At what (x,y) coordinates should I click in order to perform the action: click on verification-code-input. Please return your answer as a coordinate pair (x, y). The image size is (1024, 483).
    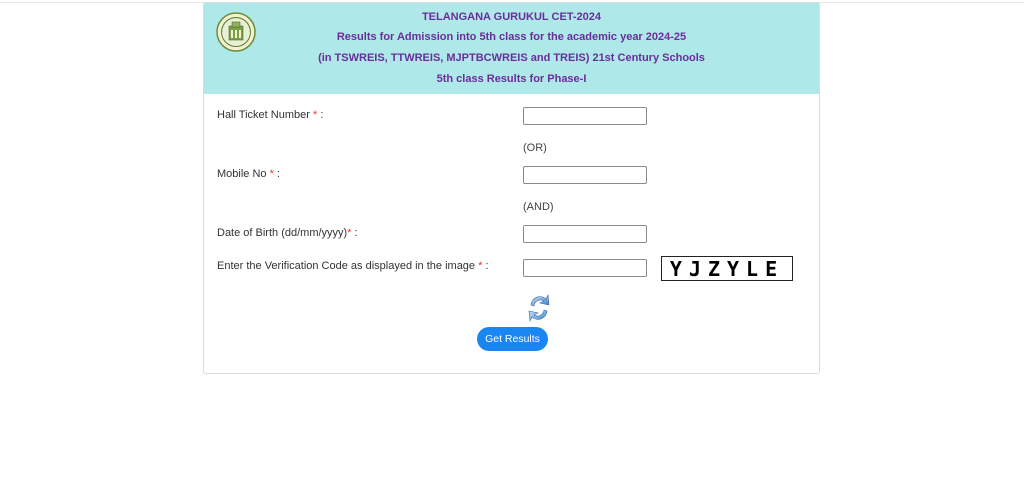
    Looking at the image, I should click on (585, 268).